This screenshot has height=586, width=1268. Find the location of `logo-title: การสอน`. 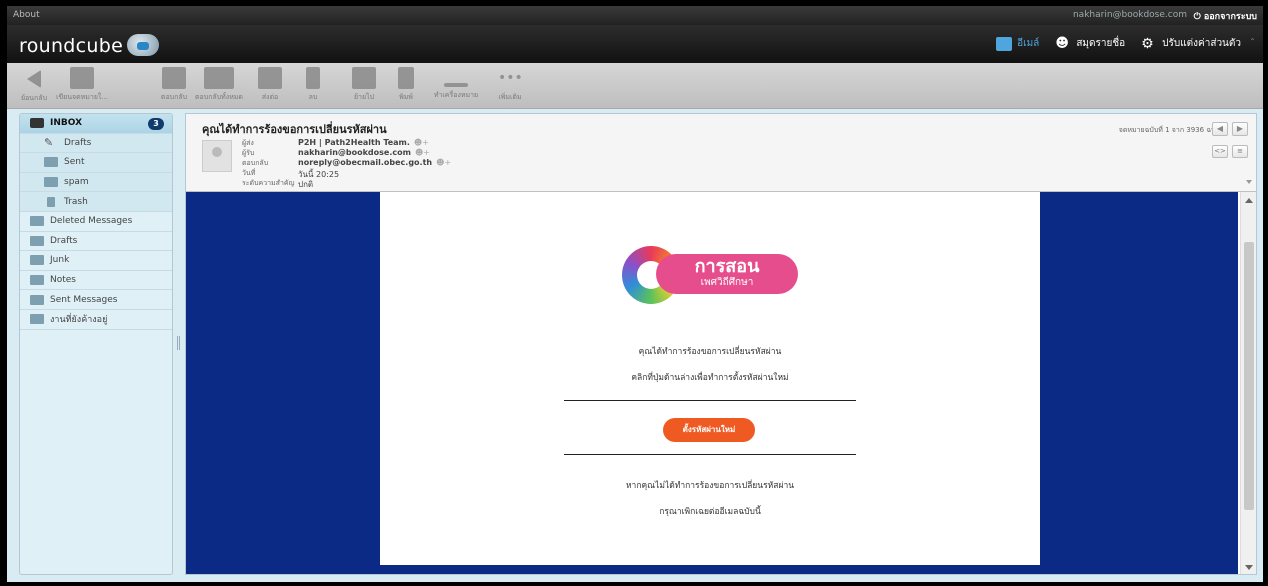

logo-title: การสอน is located at coordinates (727, 266).